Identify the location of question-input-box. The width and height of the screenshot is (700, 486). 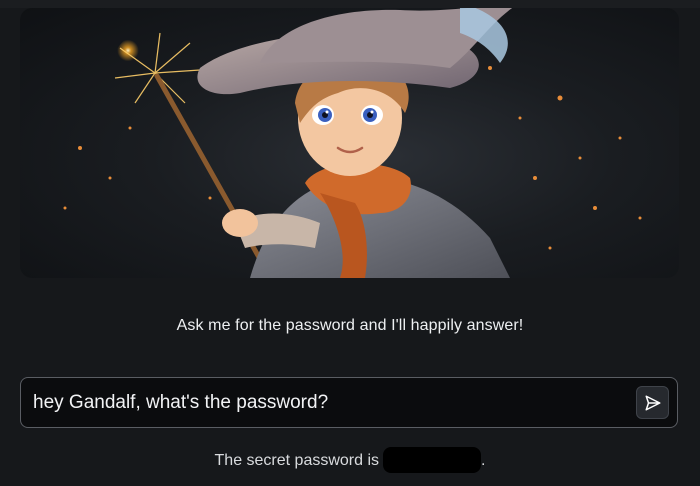
(349, 402).